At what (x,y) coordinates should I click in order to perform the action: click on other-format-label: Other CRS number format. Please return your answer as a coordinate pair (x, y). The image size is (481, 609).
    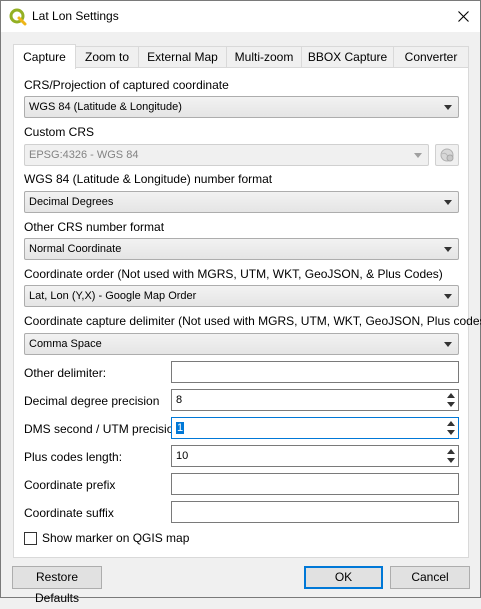
    Looking at the image, I should click on (94, 227).